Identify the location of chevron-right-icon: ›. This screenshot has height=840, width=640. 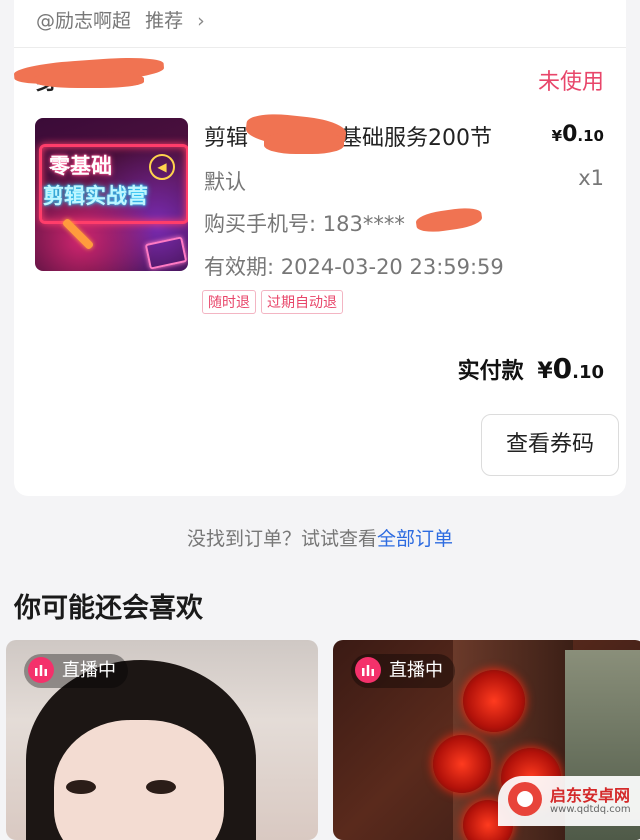
(201, 21).